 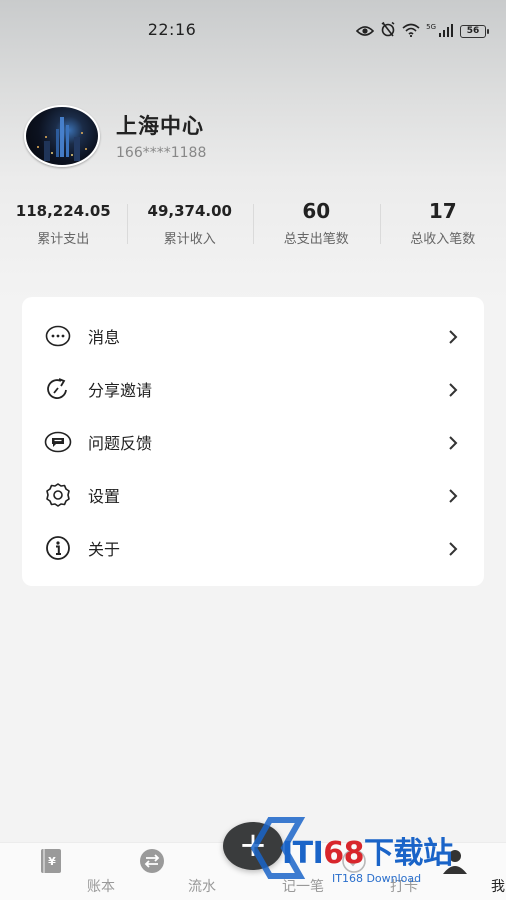 What do you see at coordinates (253, 388) in the screenshot?
I see `menu-item-share: 分享邀请` at bounding box center [253, 388].